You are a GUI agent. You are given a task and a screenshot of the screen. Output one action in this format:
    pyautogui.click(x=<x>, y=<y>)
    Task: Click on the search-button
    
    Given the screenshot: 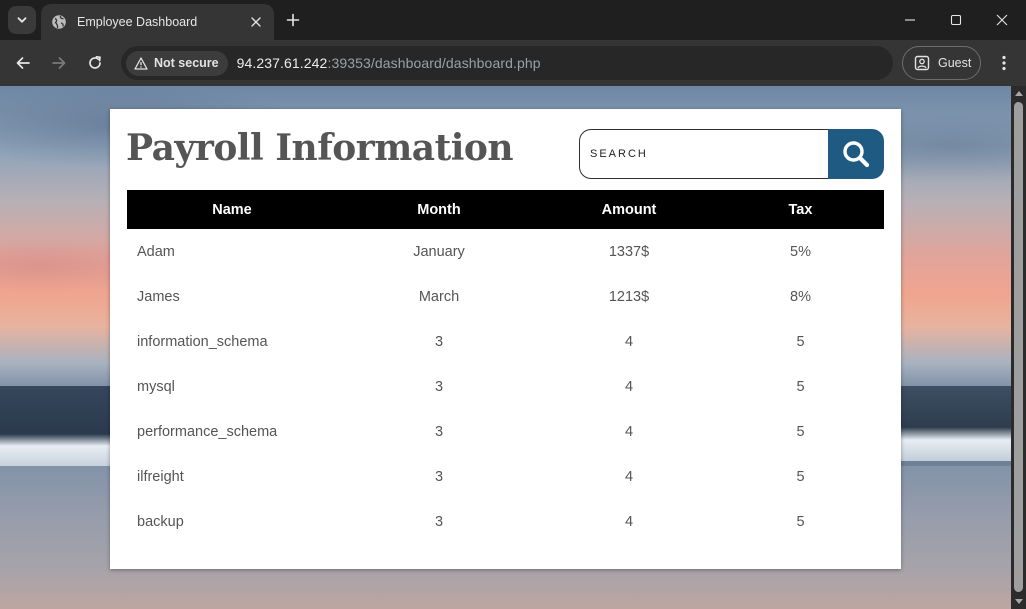 What is the action you would take?
    pyautogui.click(x=856, y=154)
    